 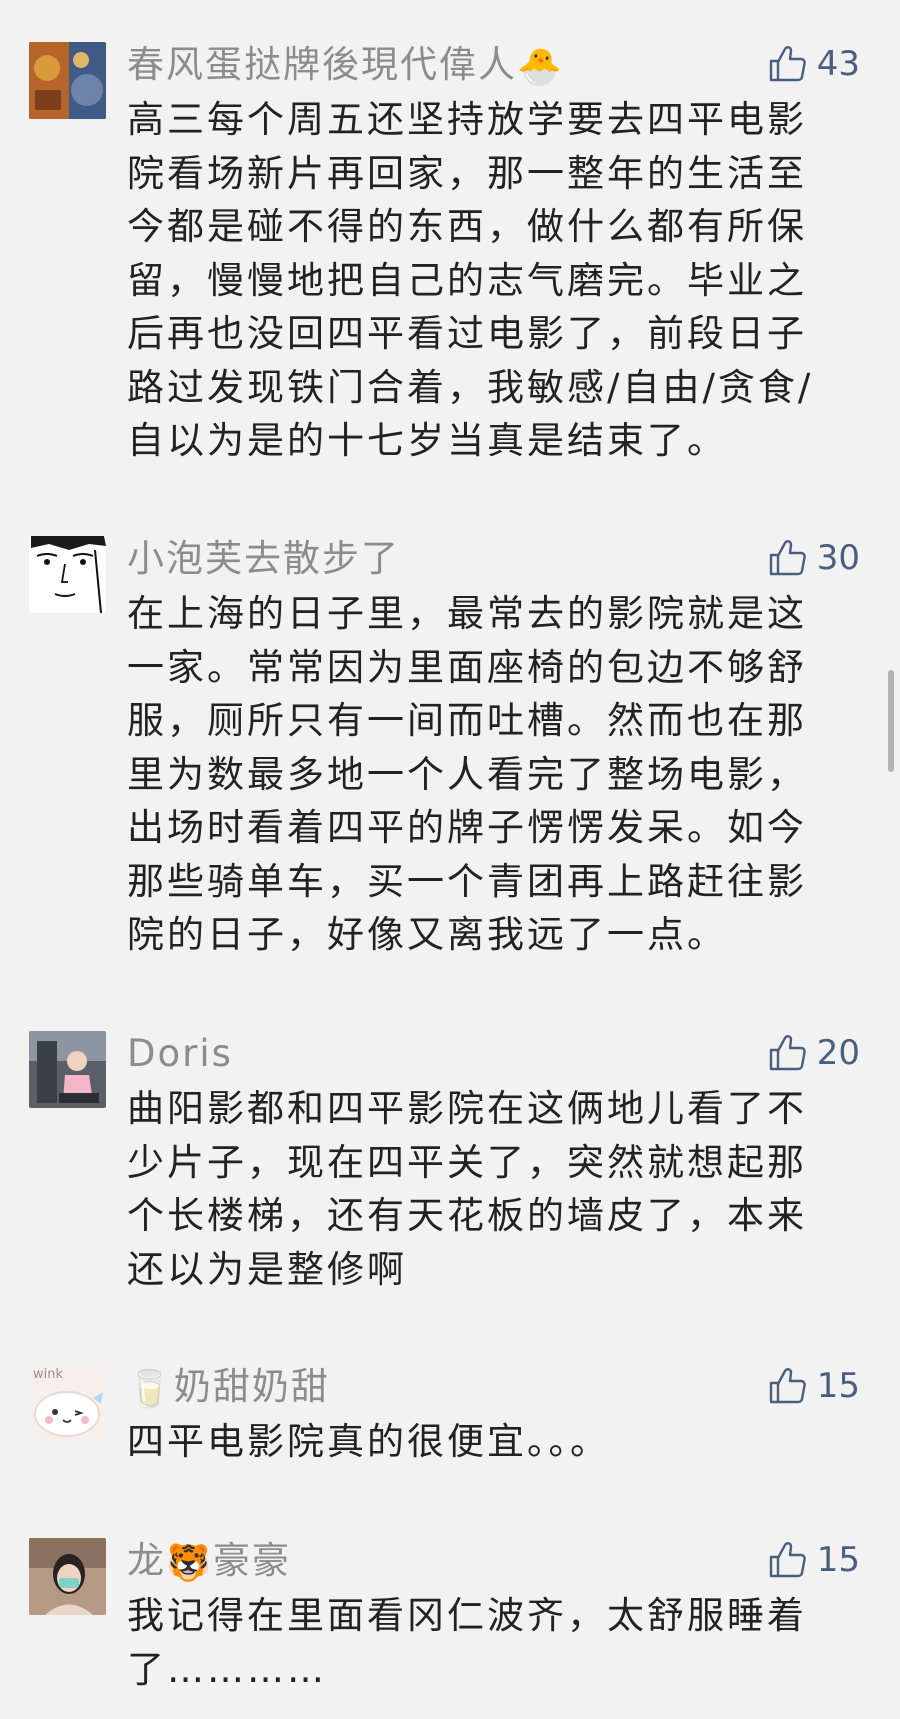 What do you see at coordinates (838, 1053) in the screenshot?
I see `like-count: 20` at bounding box center [838, 1053].